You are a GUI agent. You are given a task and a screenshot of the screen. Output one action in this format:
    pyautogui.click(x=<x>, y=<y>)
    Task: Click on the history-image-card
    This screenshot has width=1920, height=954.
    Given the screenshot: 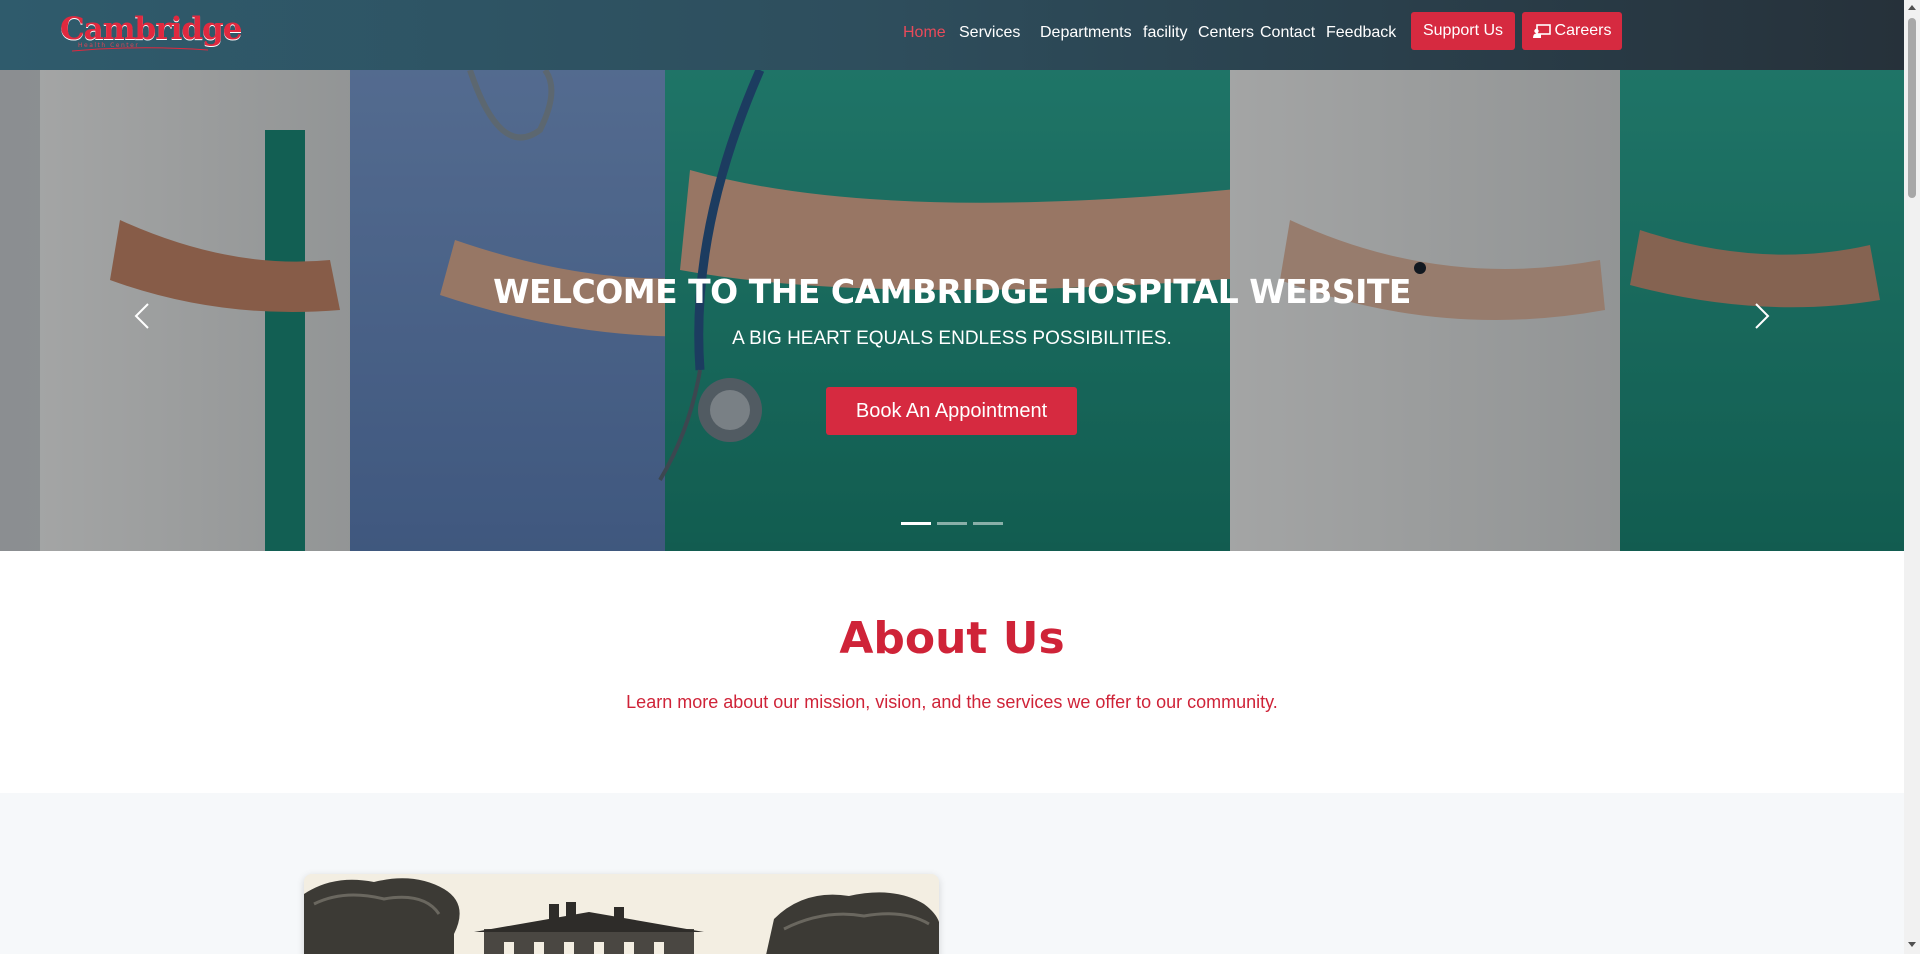 What is the action you would take?
    pyautogui.click(x=621, y=914)
    